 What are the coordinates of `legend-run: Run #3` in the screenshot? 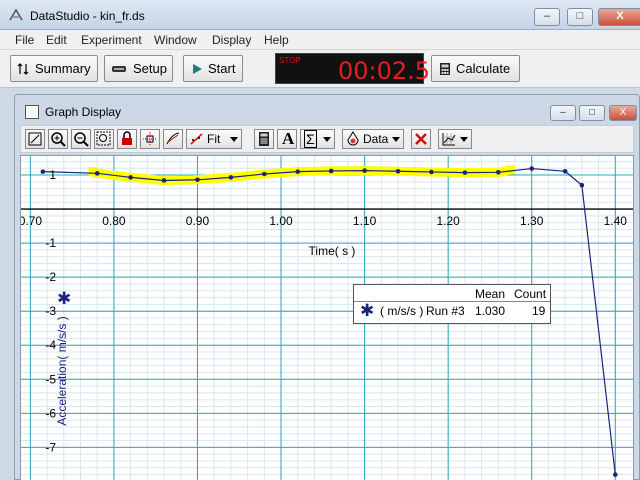 It's located at (445, 311).